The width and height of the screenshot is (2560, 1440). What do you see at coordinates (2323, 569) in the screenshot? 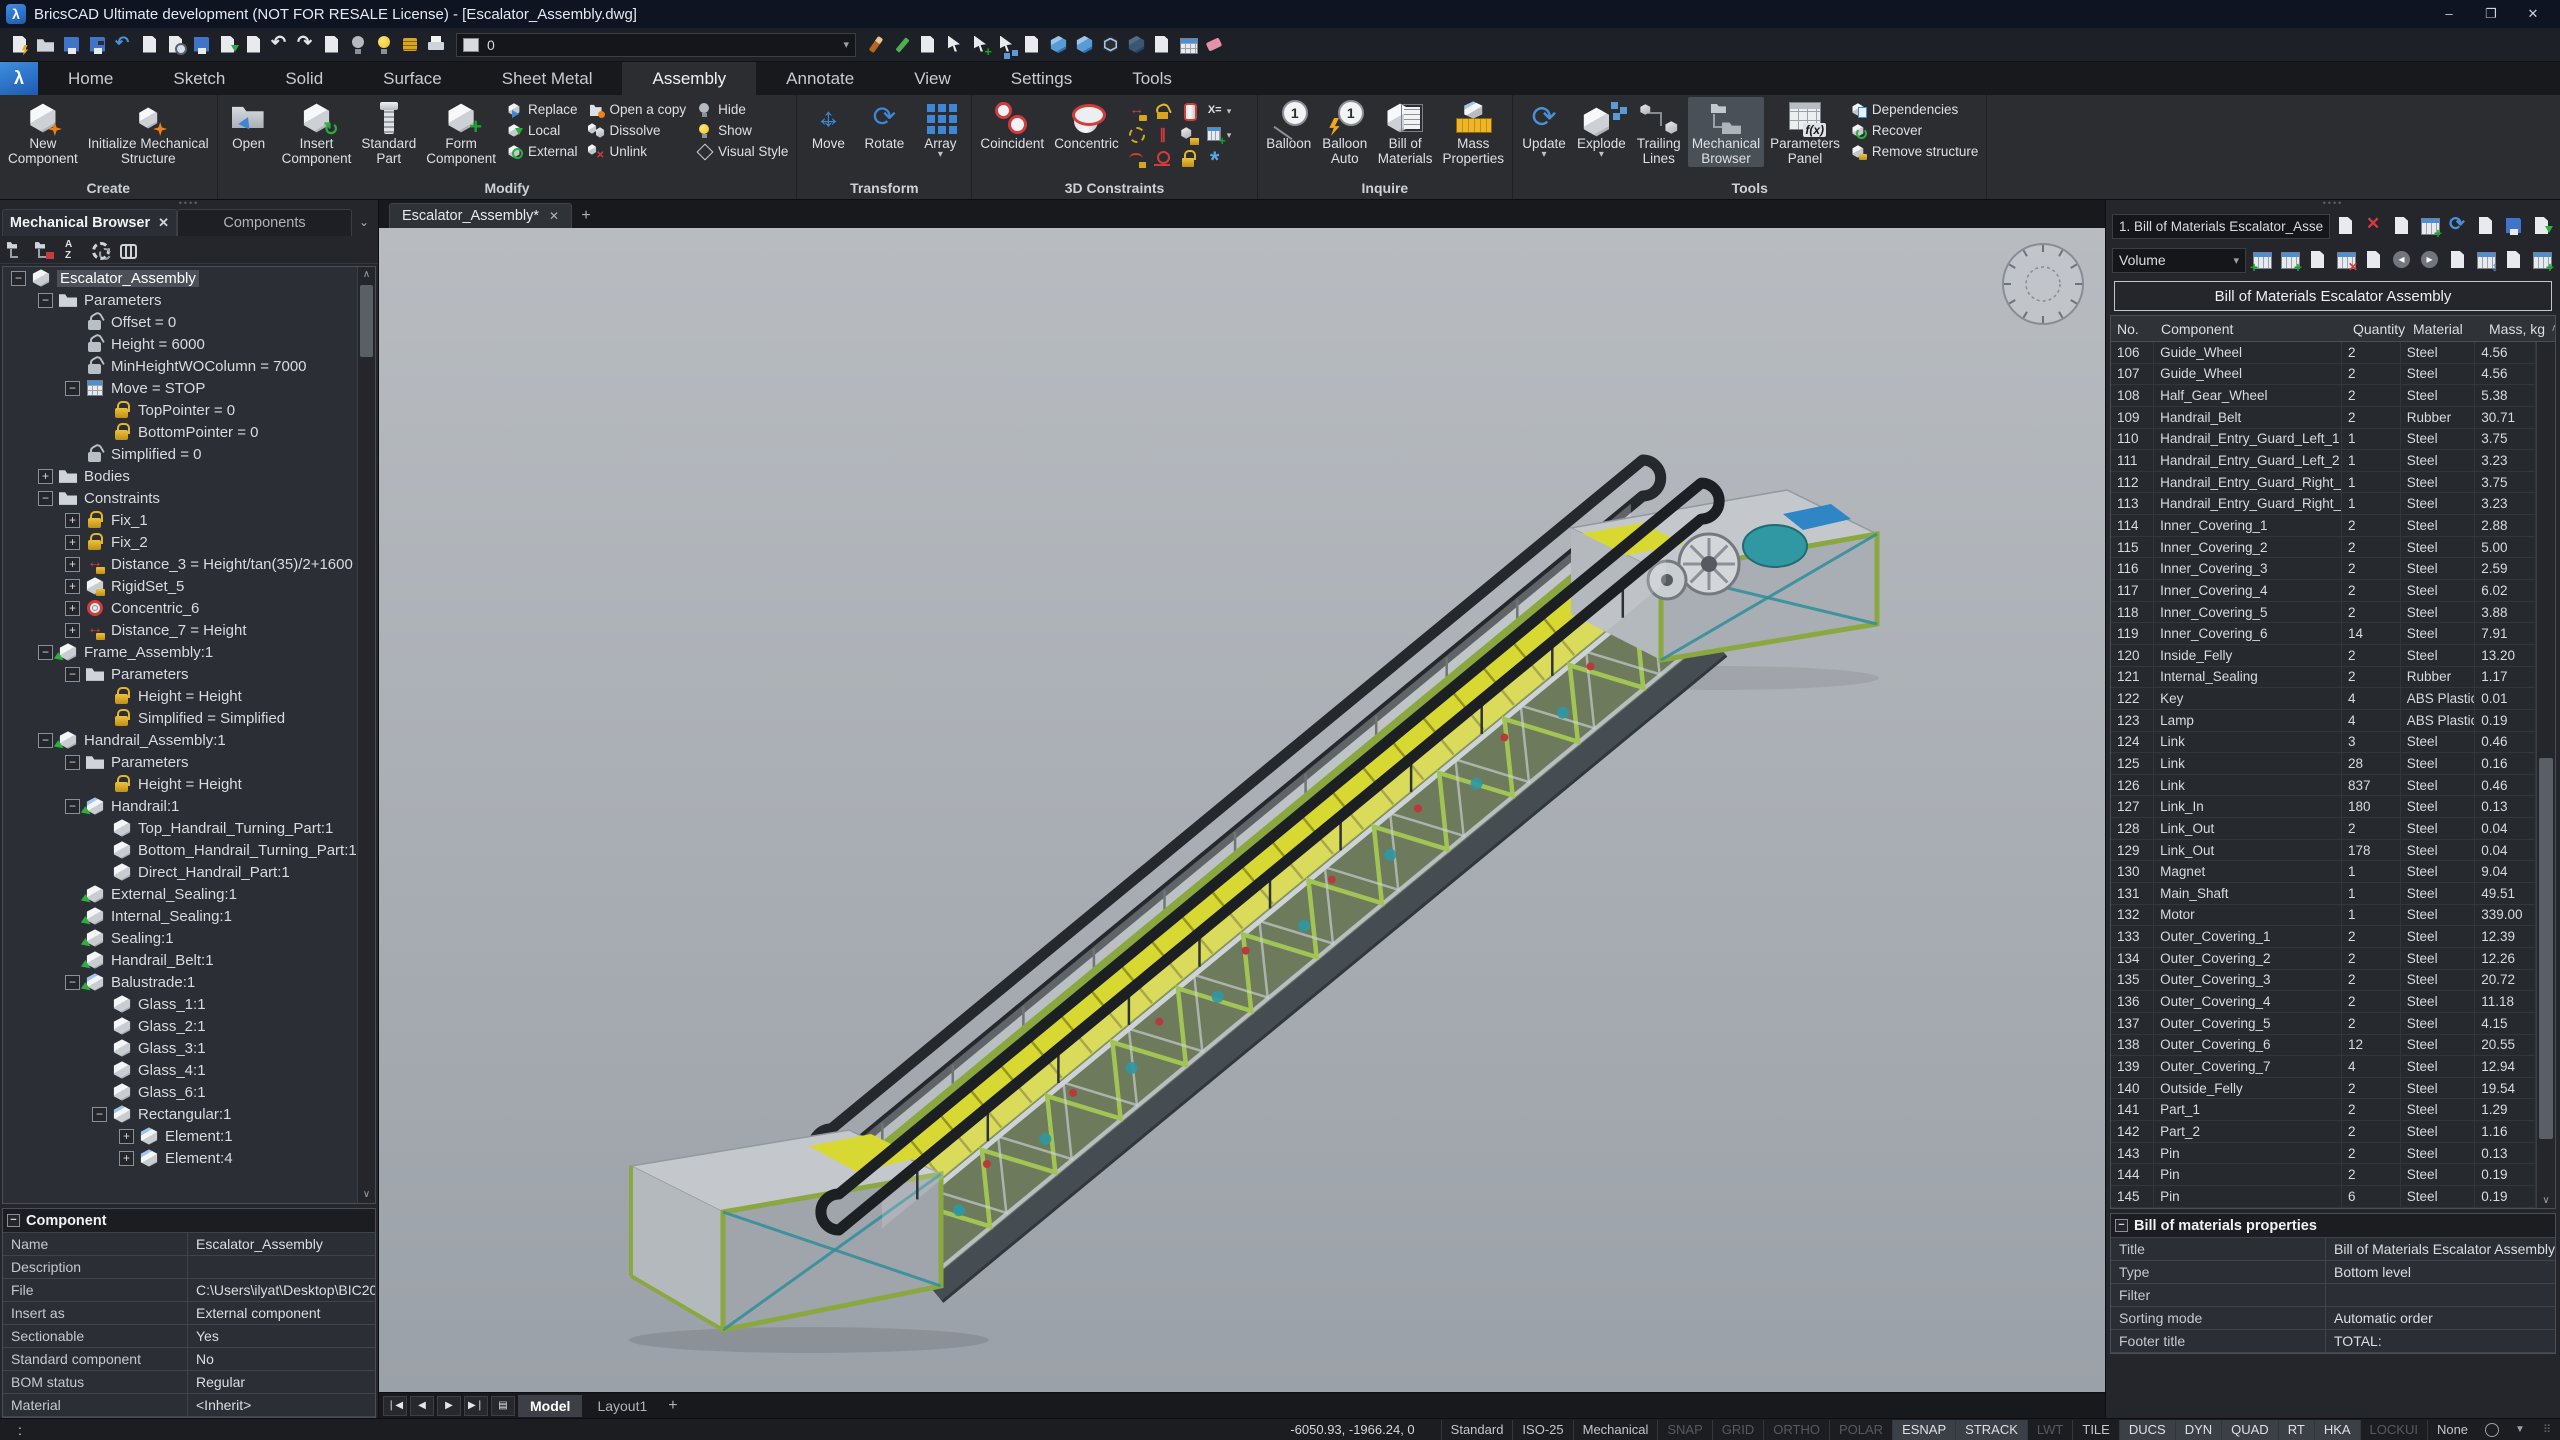
I see `bom-row: 116 Inner_Covering_3 2 Steel 2.59` at bounding box center [2323, 569].